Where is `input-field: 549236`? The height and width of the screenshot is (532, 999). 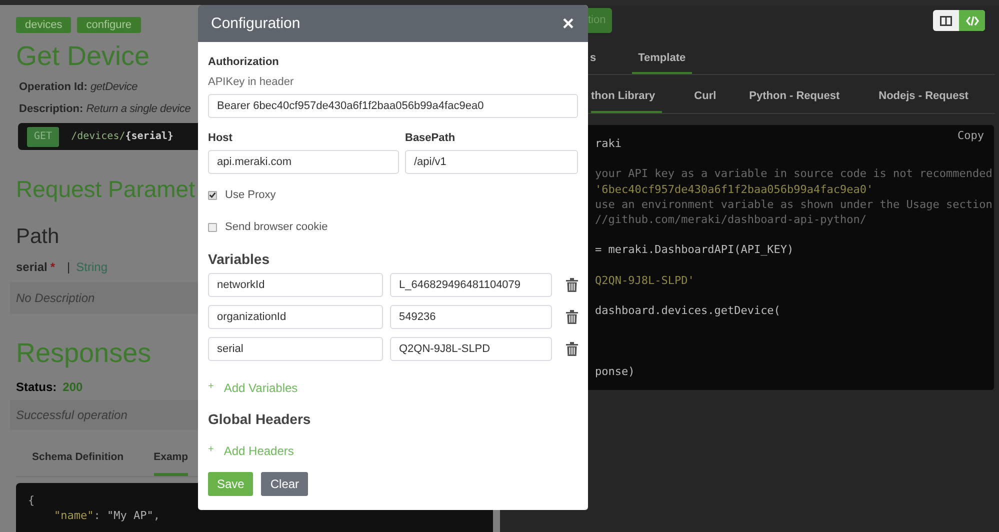 input-field: 549236 is located at coordinates (471, 317).